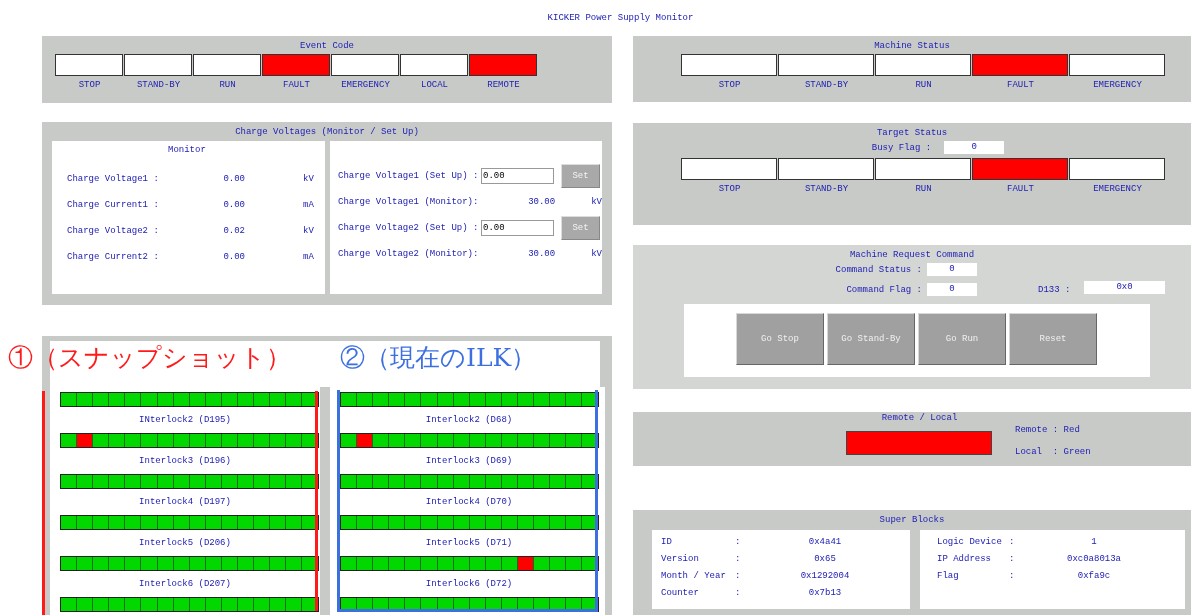  I want to click on field-label: ID, so click(667, 541).